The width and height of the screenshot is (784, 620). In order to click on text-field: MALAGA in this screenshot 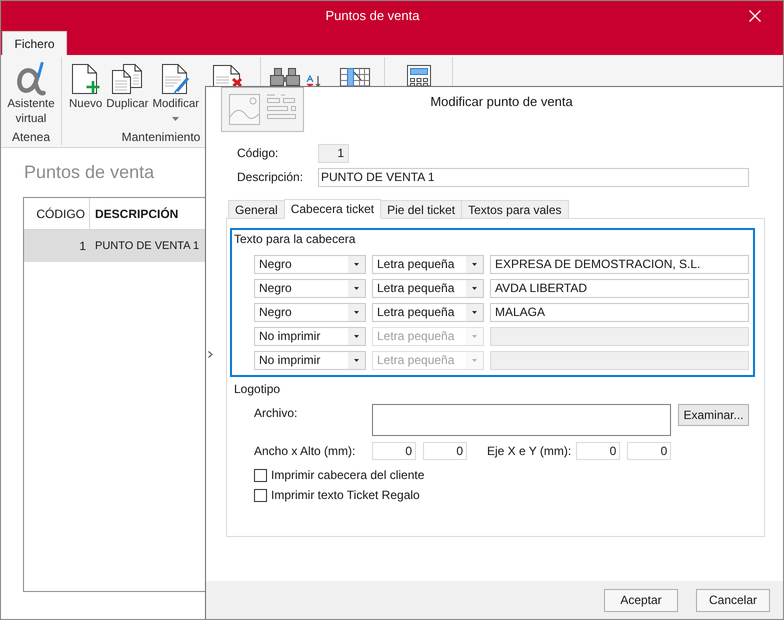, I will do `click(619, 312)`.